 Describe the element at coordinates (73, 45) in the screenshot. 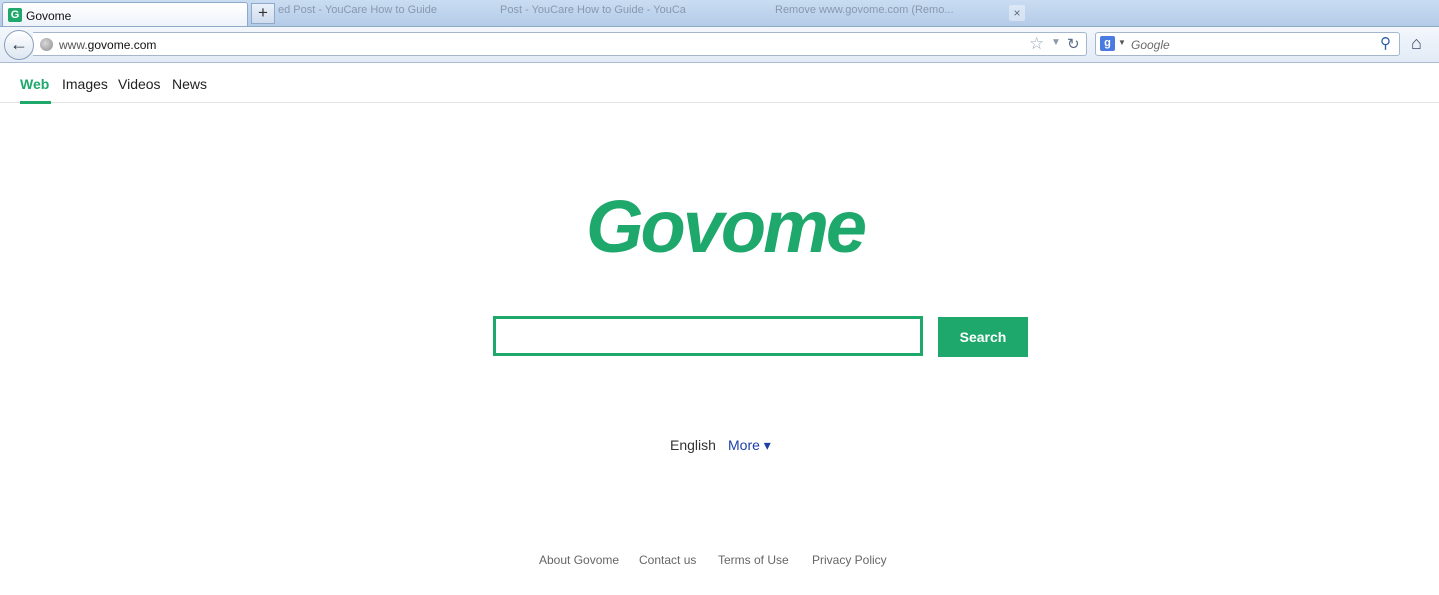

I see `url-prefix: www.` at that location.